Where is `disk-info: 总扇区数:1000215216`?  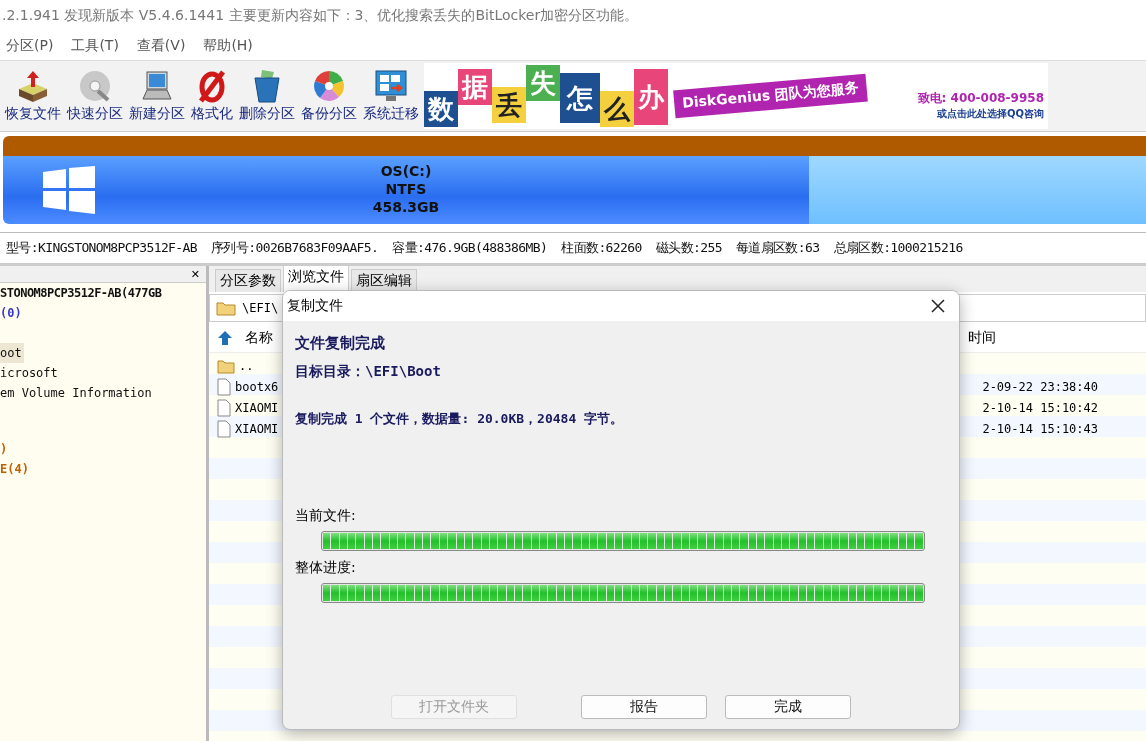
disk-info: 总扇区数:1000215216 is located at coordinates (898, 248).